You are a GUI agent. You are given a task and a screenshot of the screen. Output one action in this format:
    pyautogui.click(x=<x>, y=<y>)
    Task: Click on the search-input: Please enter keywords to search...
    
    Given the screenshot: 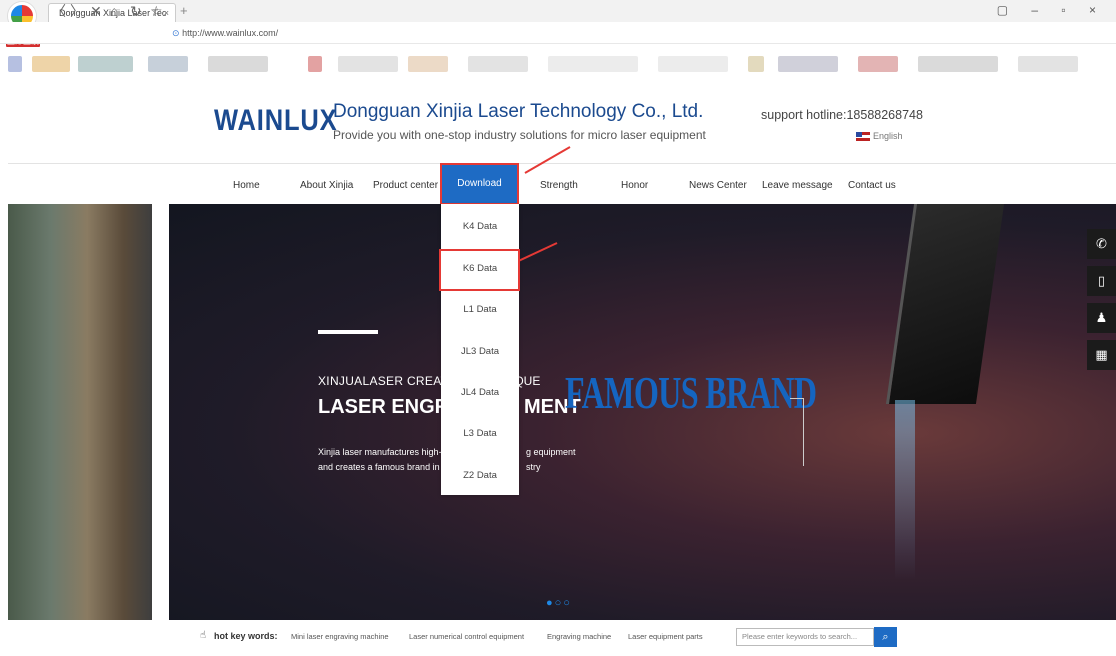 What is the action you would take?
    pyautogui.click(x=805, y=637)
    